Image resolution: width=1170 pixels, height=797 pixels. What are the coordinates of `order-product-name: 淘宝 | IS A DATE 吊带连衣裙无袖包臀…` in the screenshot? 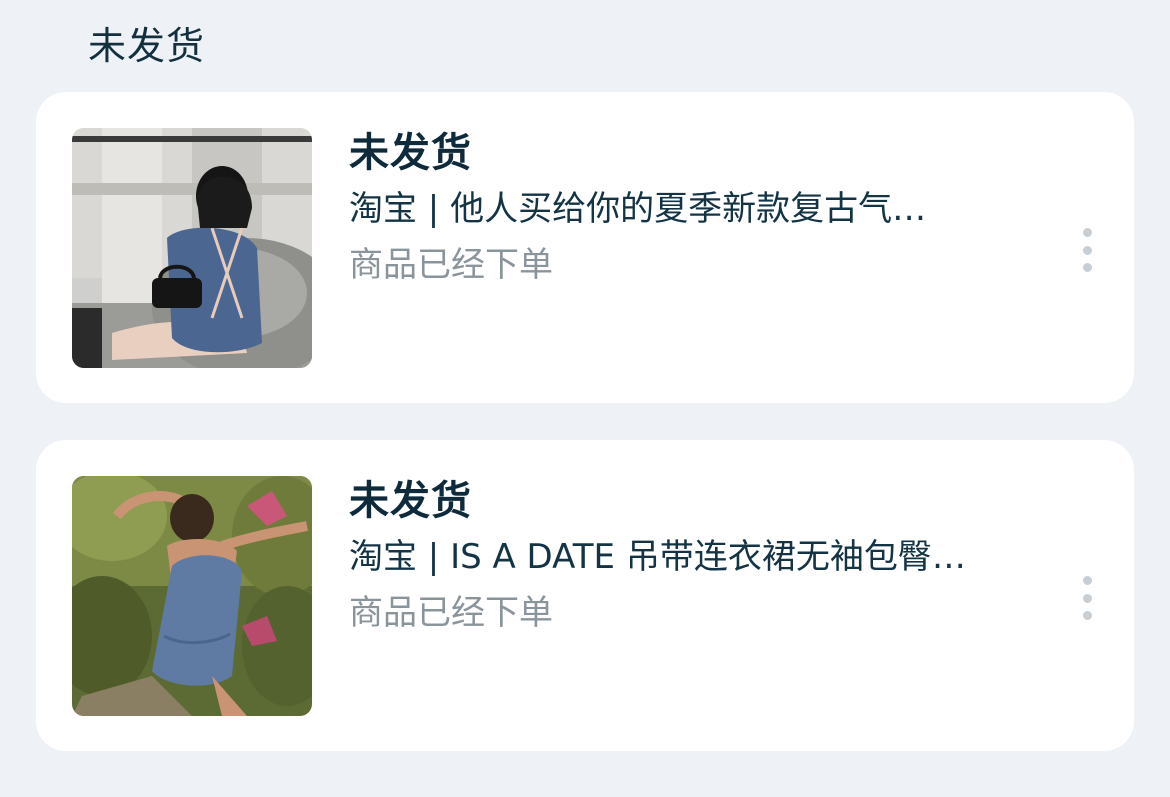 It's located at (657, 557).